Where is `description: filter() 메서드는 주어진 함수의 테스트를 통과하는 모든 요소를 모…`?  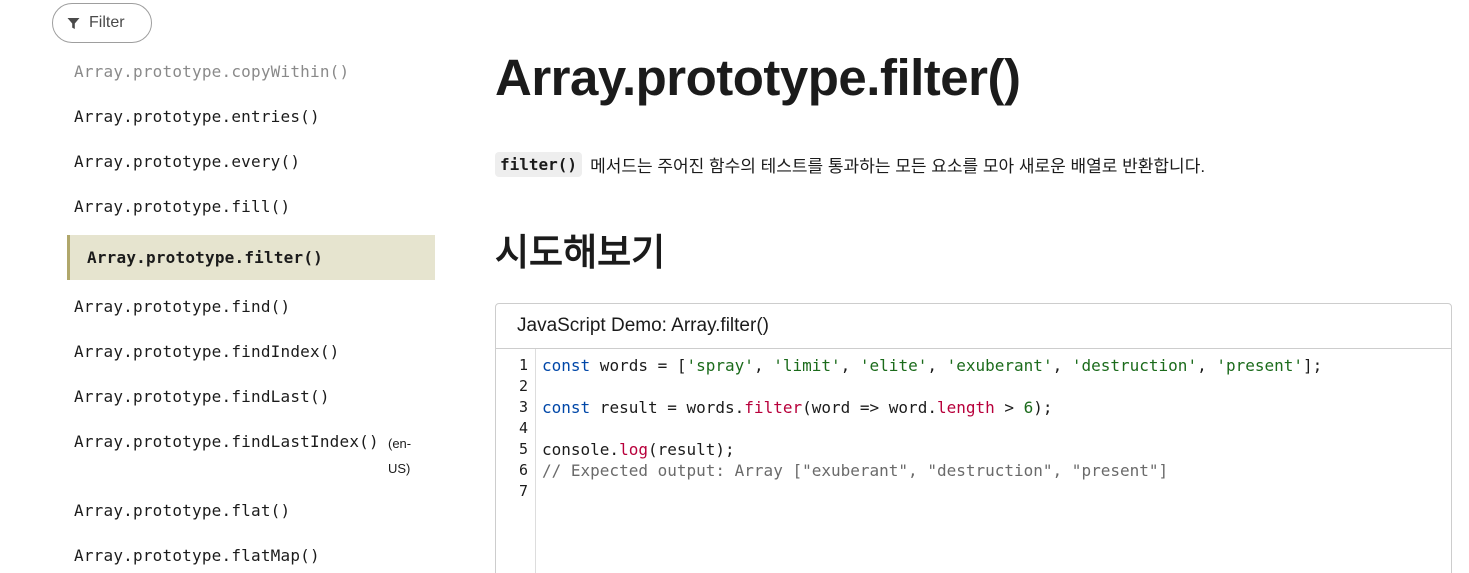 description: filter() 메서드는 주어진 함수의 테스트를 통과하는 모든 요소를 모… is located at coordinates (850, 164).